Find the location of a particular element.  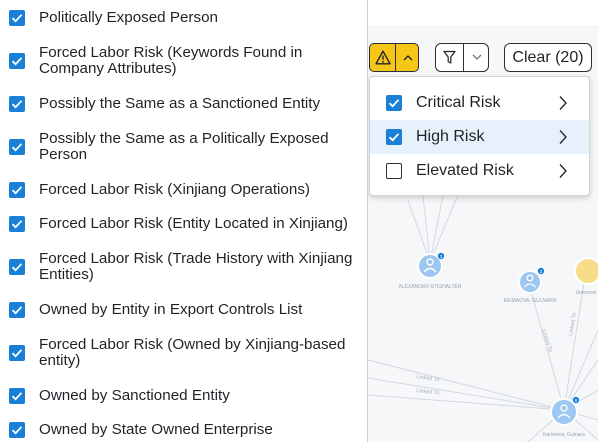

funnel-icon is located at coordinates (449, 57).